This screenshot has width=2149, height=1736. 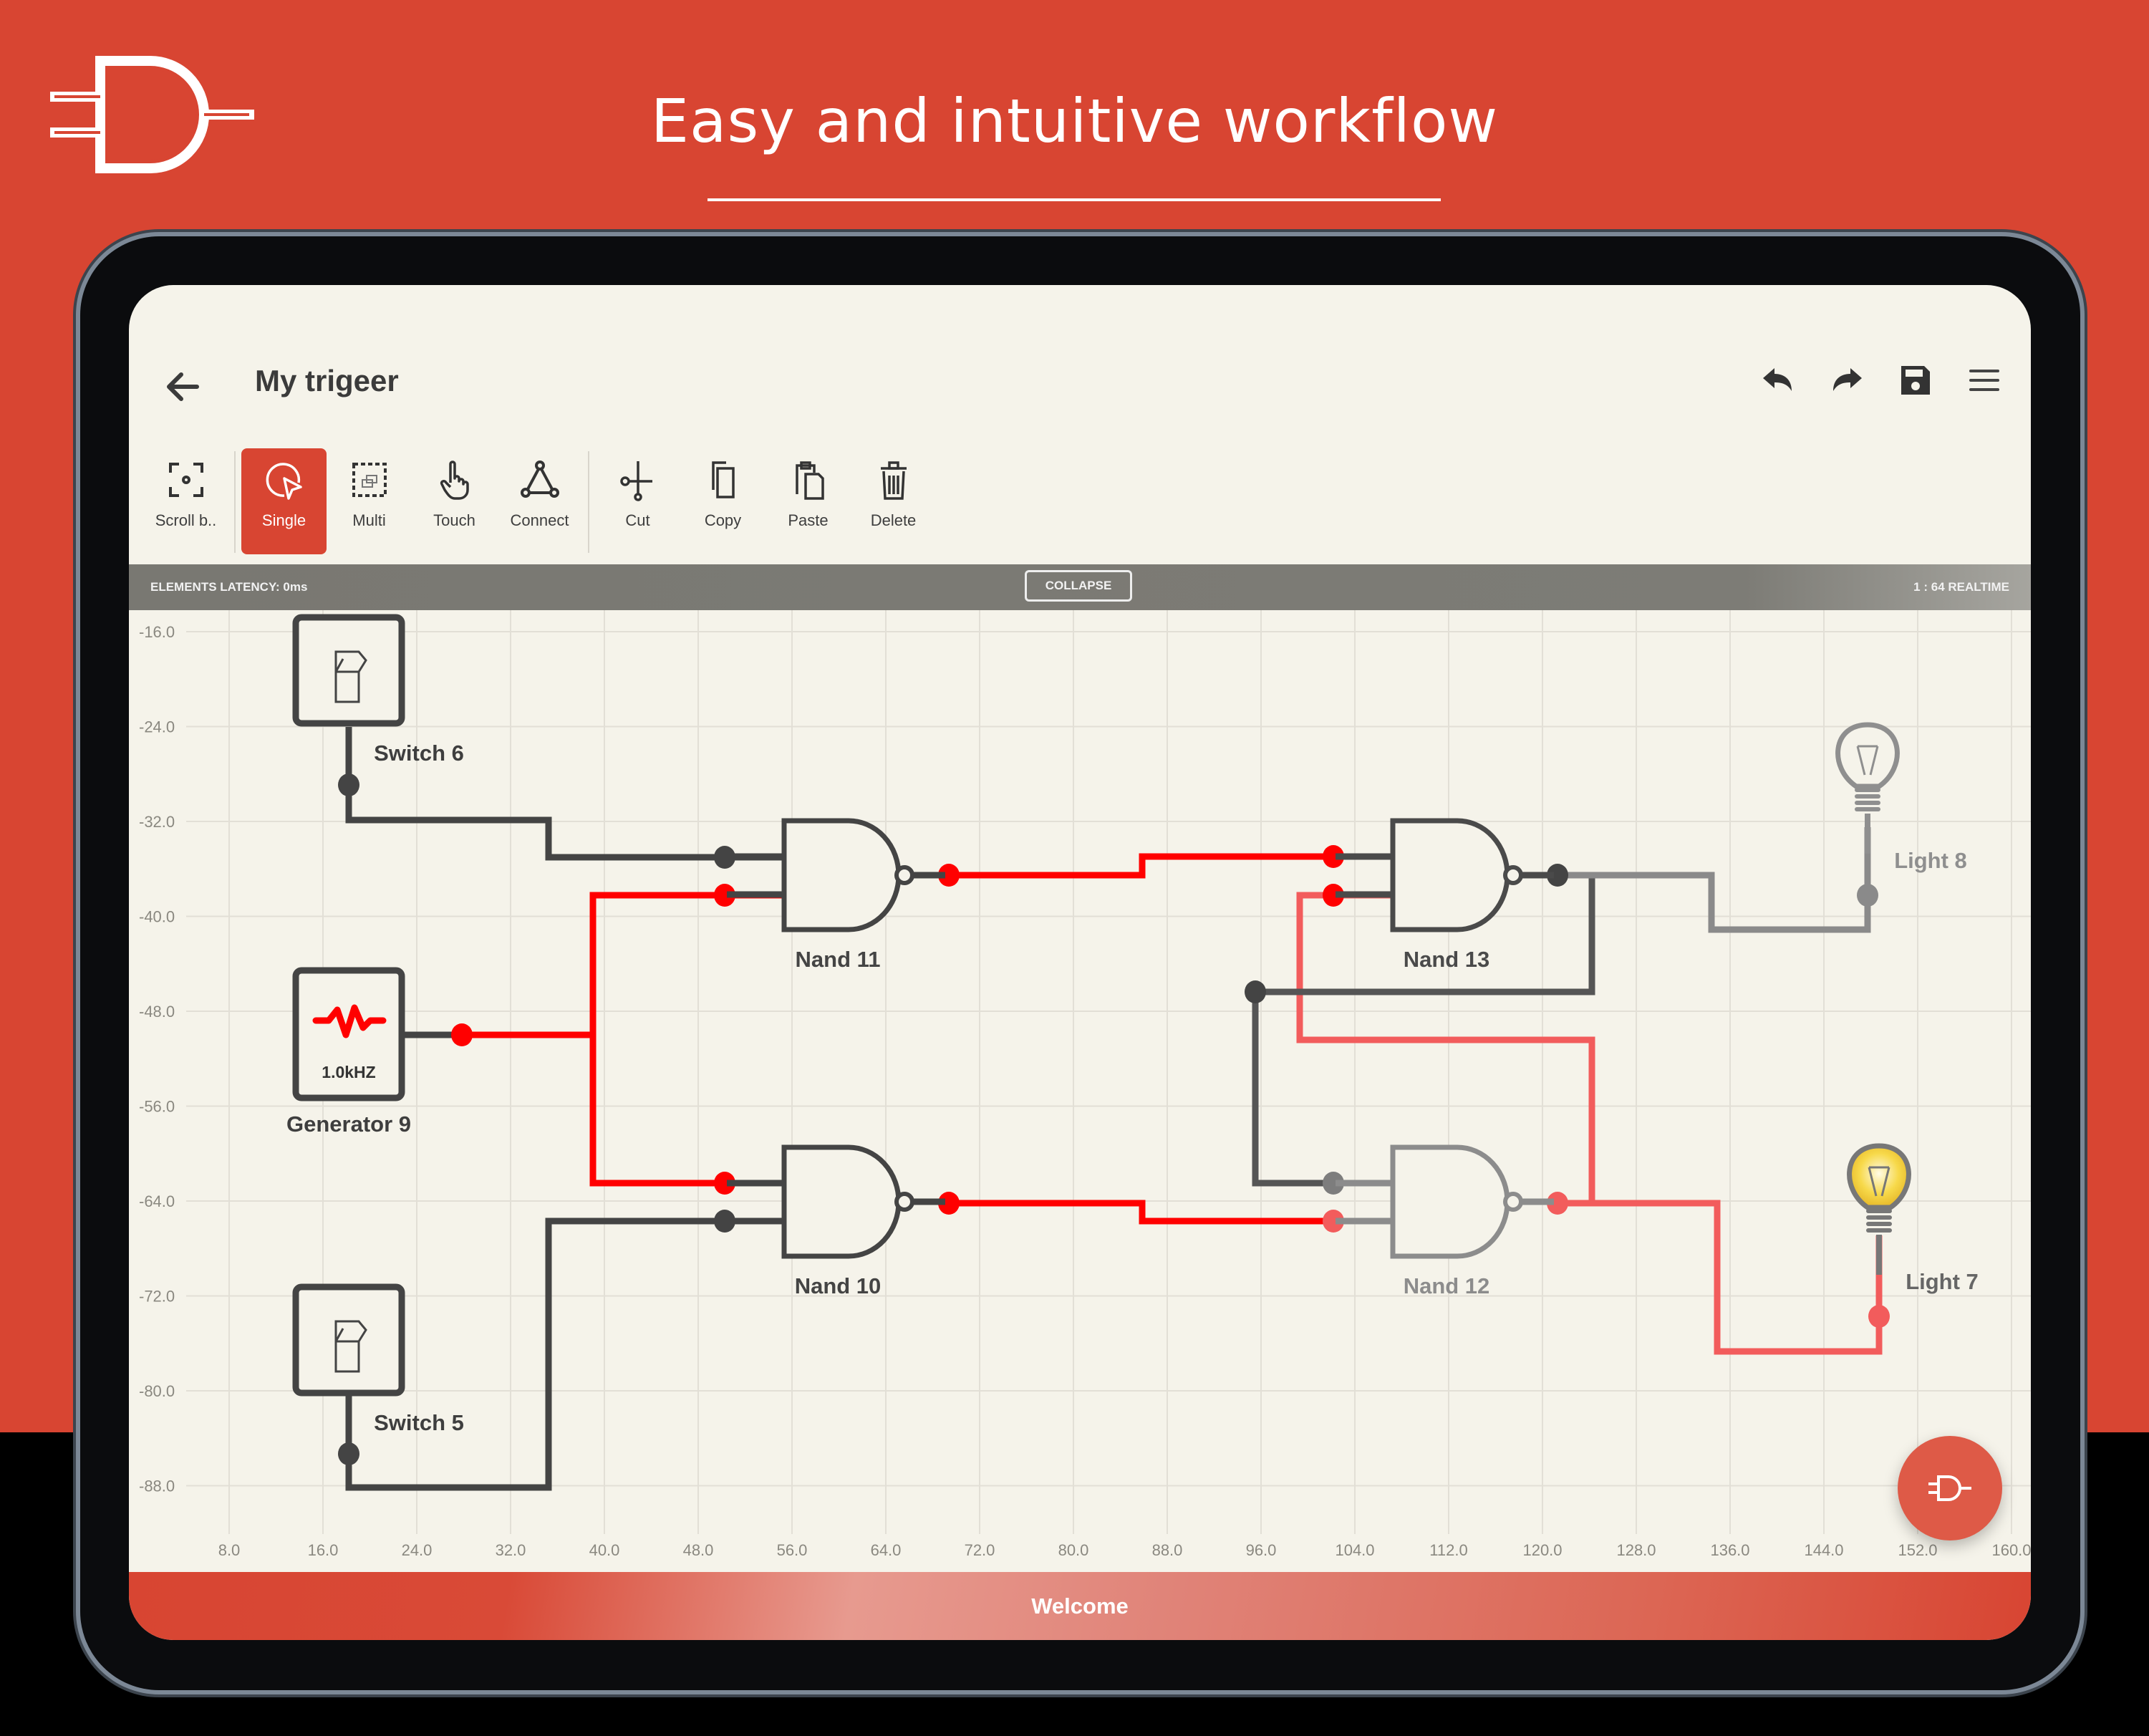 I want to click on tool-cut: Cut, so click(x=637, y=501).